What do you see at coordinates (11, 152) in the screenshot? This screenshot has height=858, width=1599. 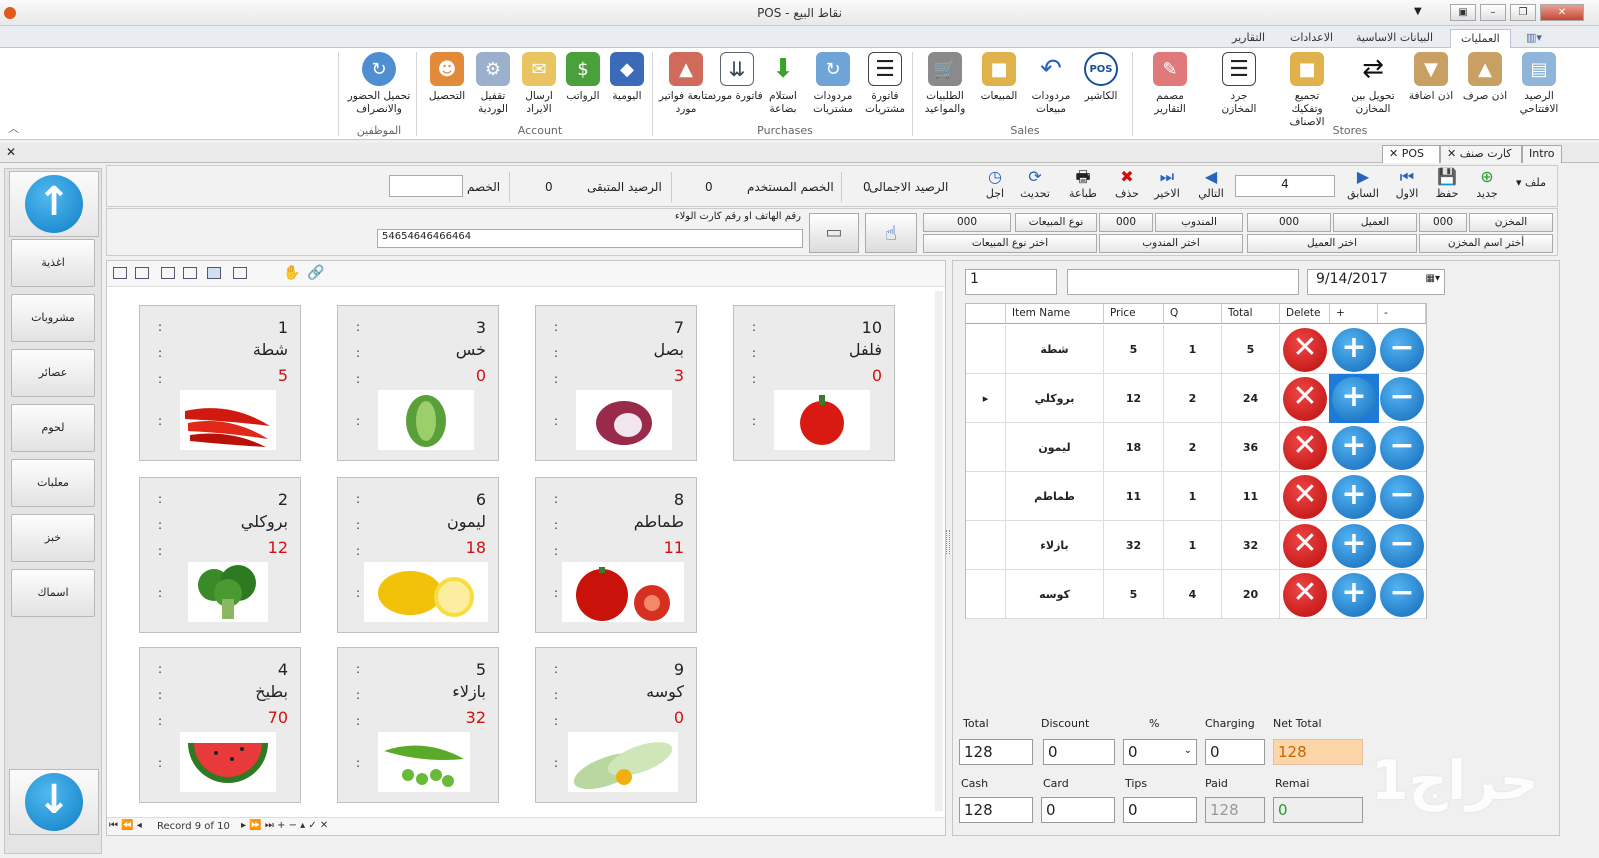 I see `close-all-icon: ✕` at bounding box center [11, 152].